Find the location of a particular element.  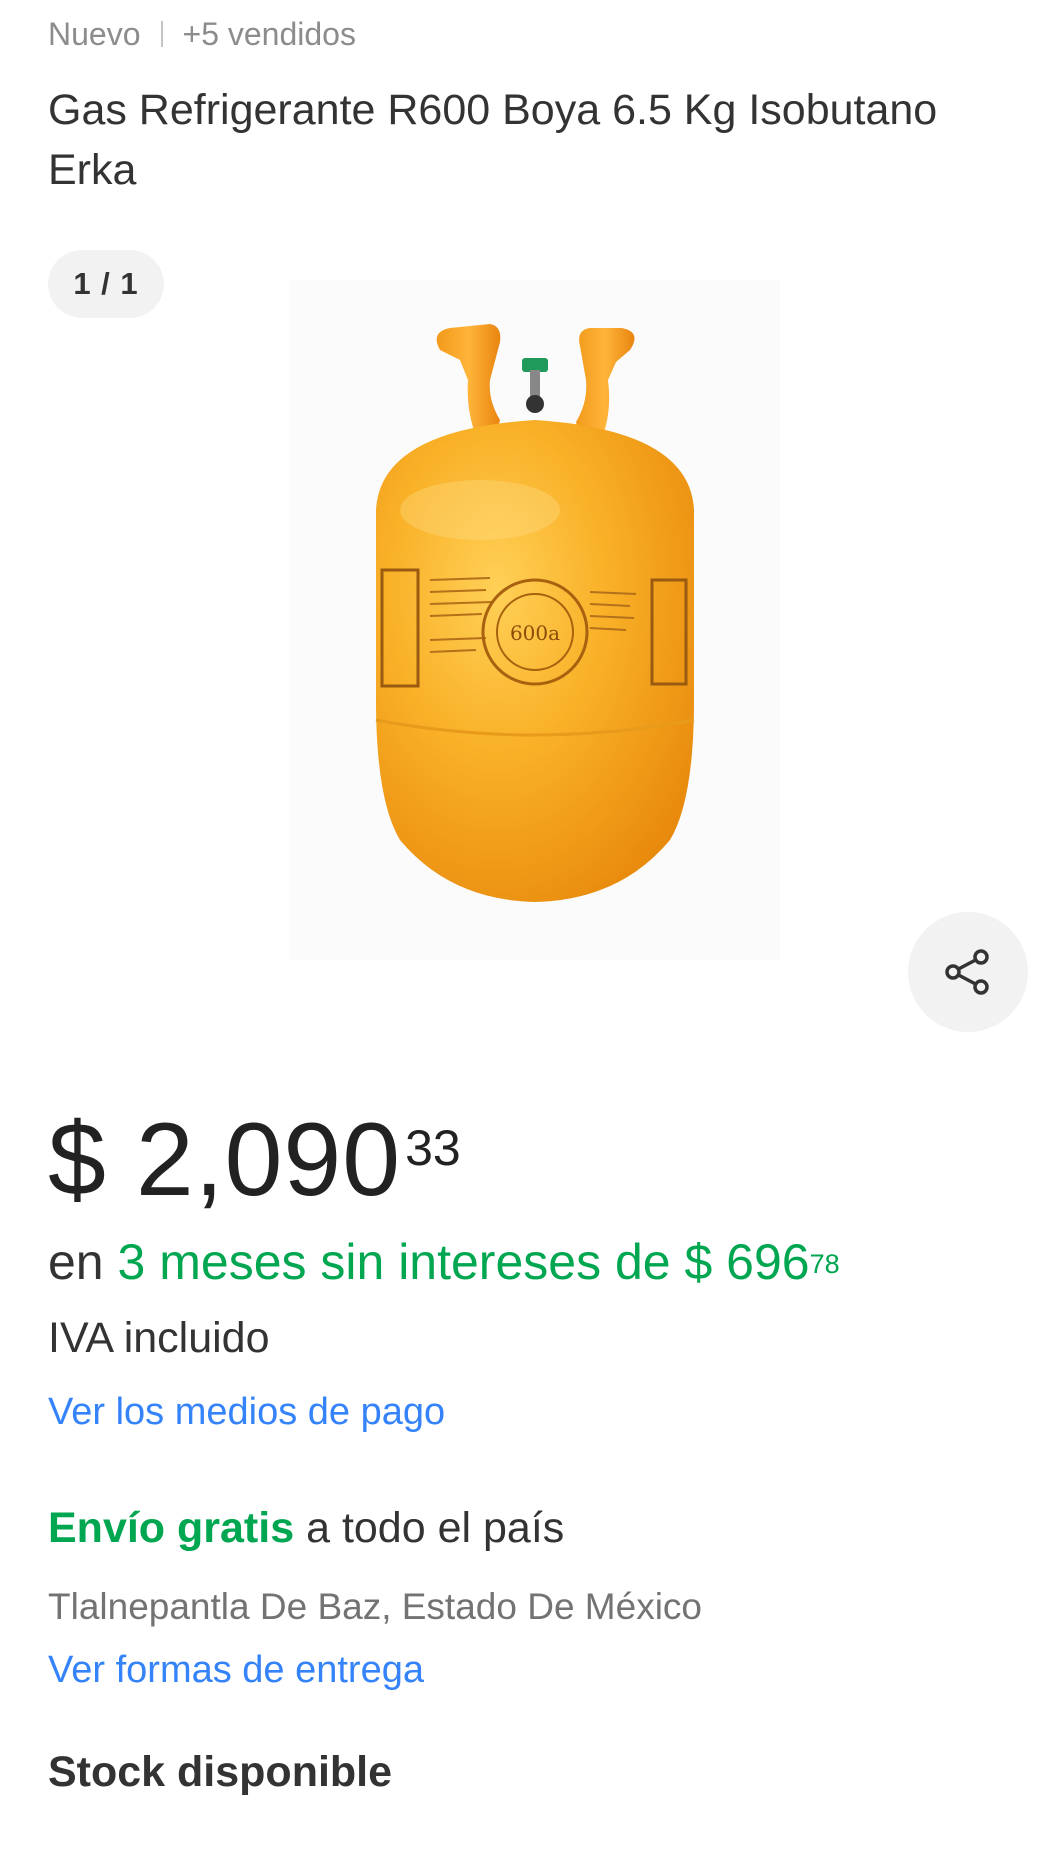

condition-label: Nuevo is located at coordinates (94, 34).